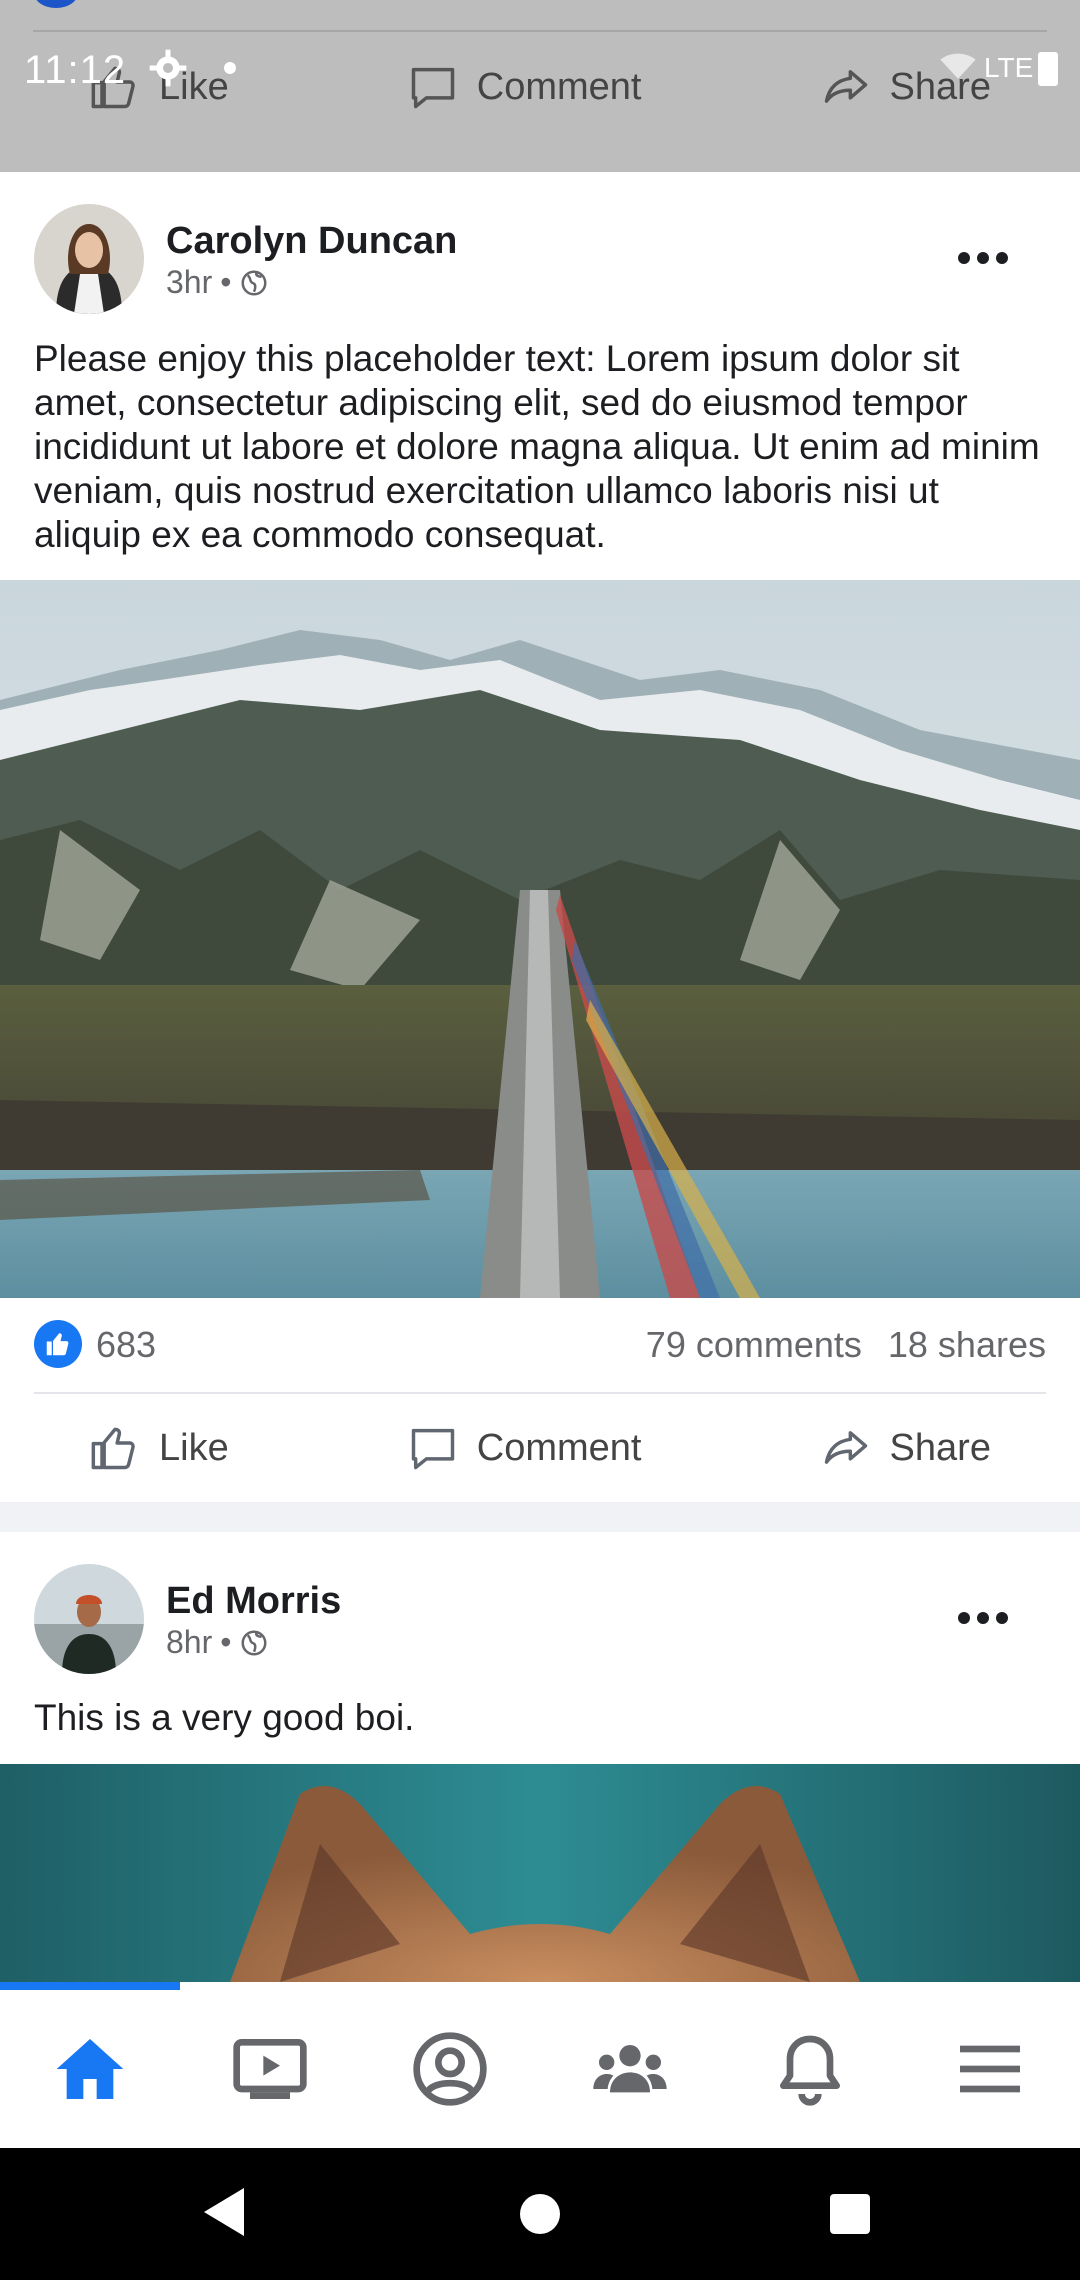 The height and width of the screenshot is (2280, 1080). What do you see at coordinates (75, 70) in the screenshot?
I see `status-time: 11:12` at bounding box center [75, 70].